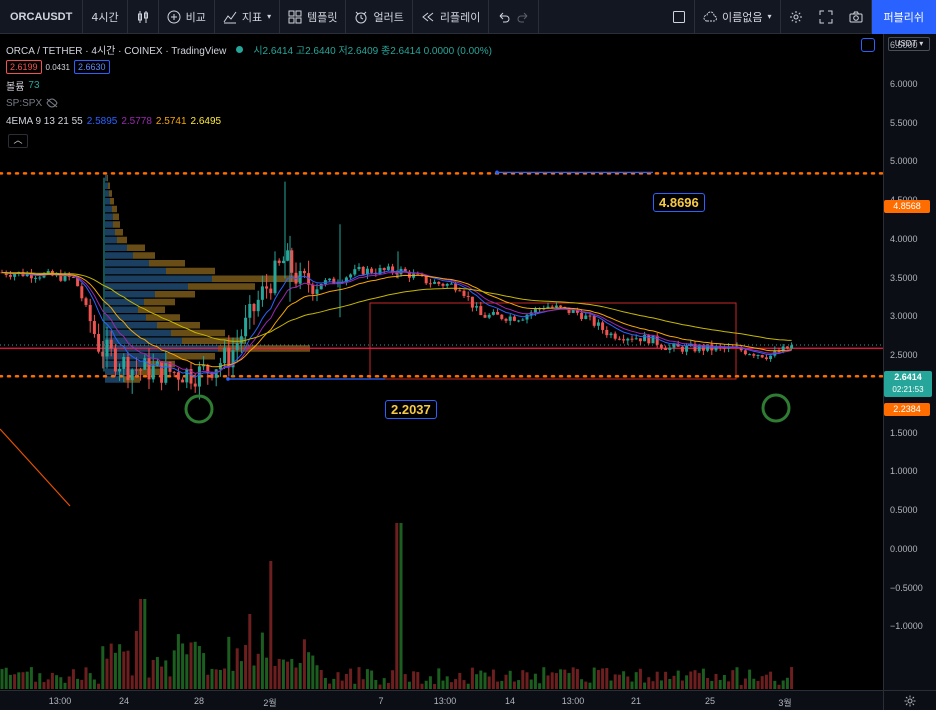 This screenshot has height=710, width=936. I want to click on symbol-search: ORCAUSDT, so click(42, 17).